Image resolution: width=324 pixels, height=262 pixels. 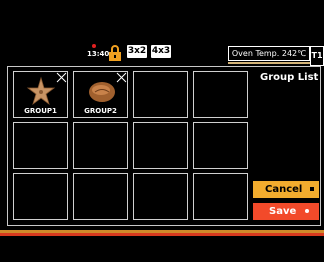 I want to click on oven-temp-display: Oven Temp. 242℃, so click(x=269, y=53).